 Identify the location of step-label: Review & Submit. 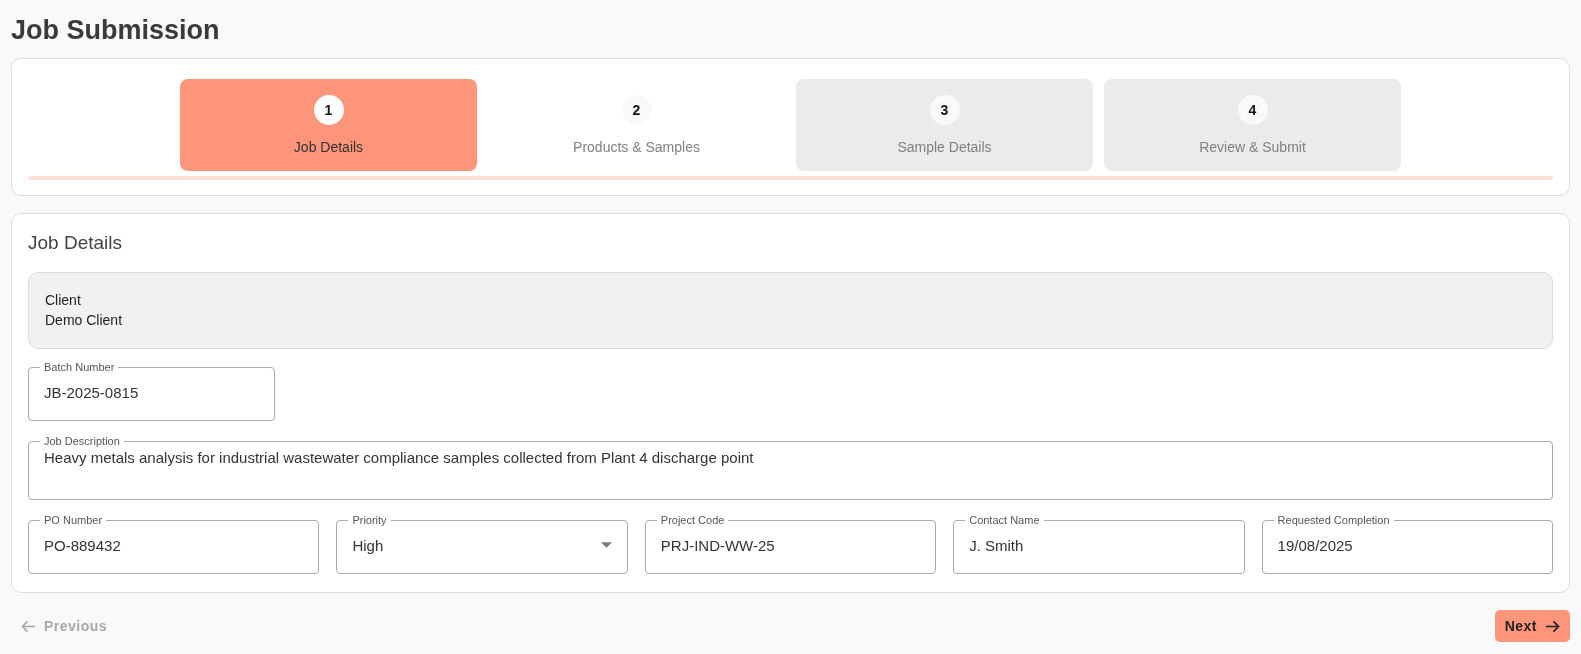
(1252, 147).